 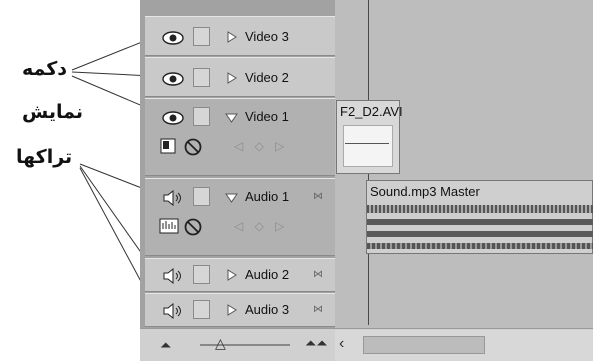 I want to click on track-header-video-2: Video 2, so click(x=240, y=77).